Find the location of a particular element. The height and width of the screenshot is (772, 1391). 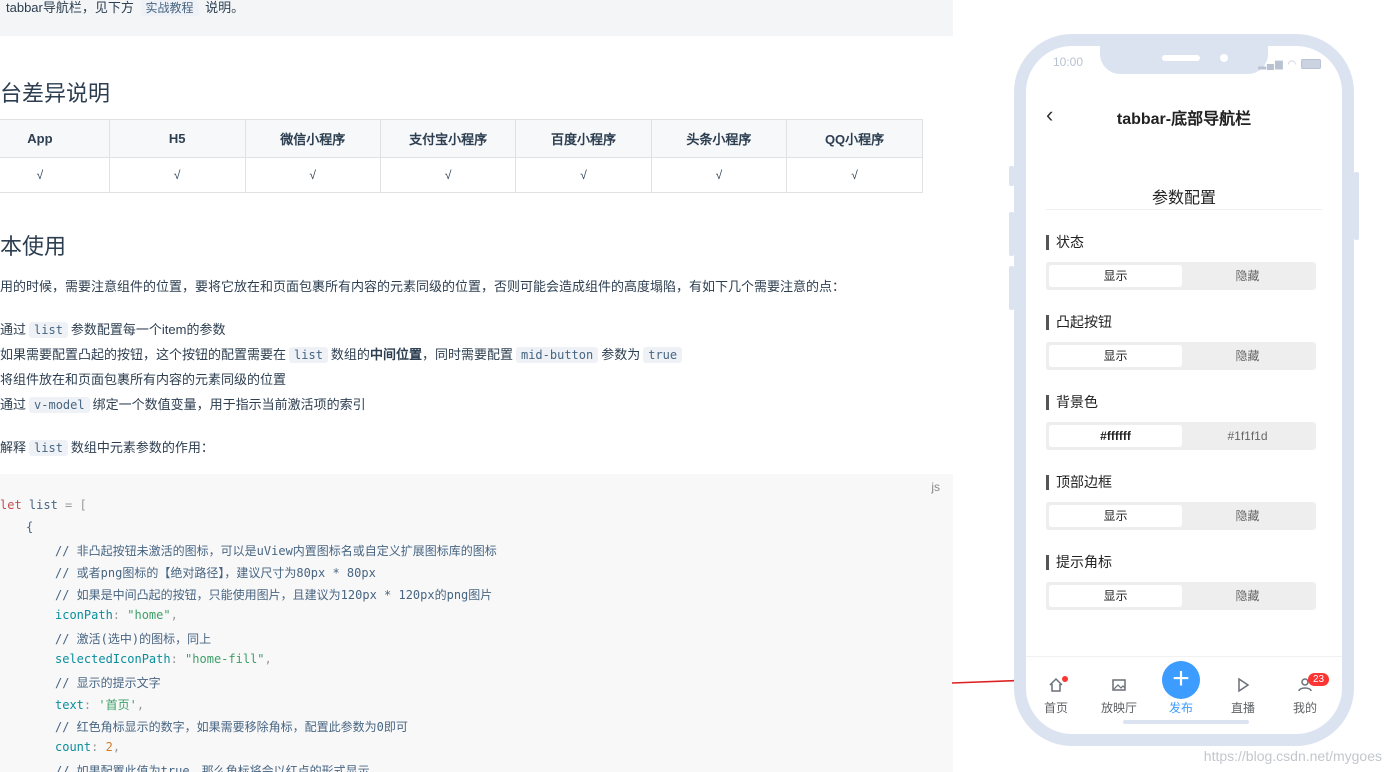

wifi-icon: ◠ is located at coordinates (1292, 64).